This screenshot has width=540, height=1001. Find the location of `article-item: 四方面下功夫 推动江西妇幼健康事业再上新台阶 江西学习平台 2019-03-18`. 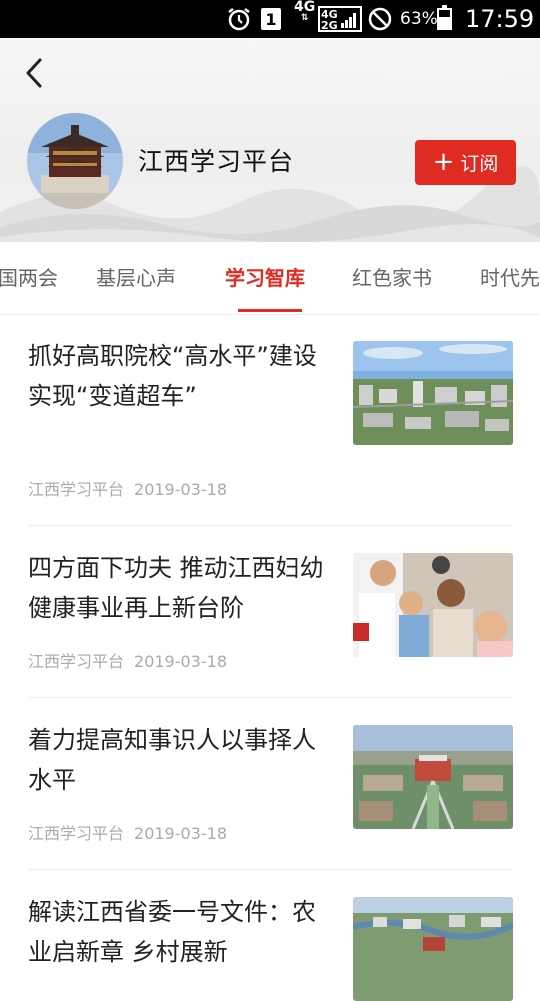

article-item: 四方面下功夫 推动江西妇幼健康事业再上新台阶 江西学习平台 2019-03-18 is located at coordinates (270, 613).